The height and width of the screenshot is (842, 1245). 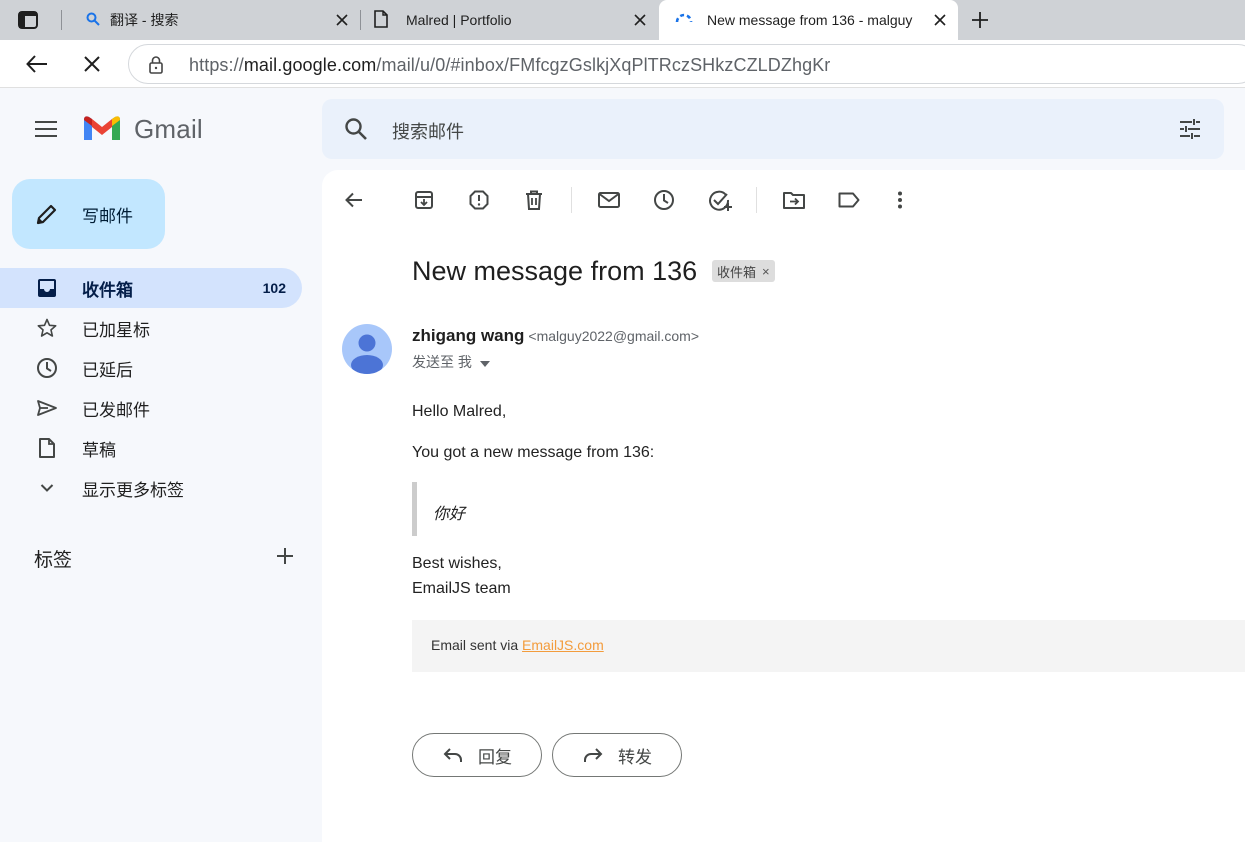 I want to click on chip-label: 收件箱, so click(x=737, y=272).